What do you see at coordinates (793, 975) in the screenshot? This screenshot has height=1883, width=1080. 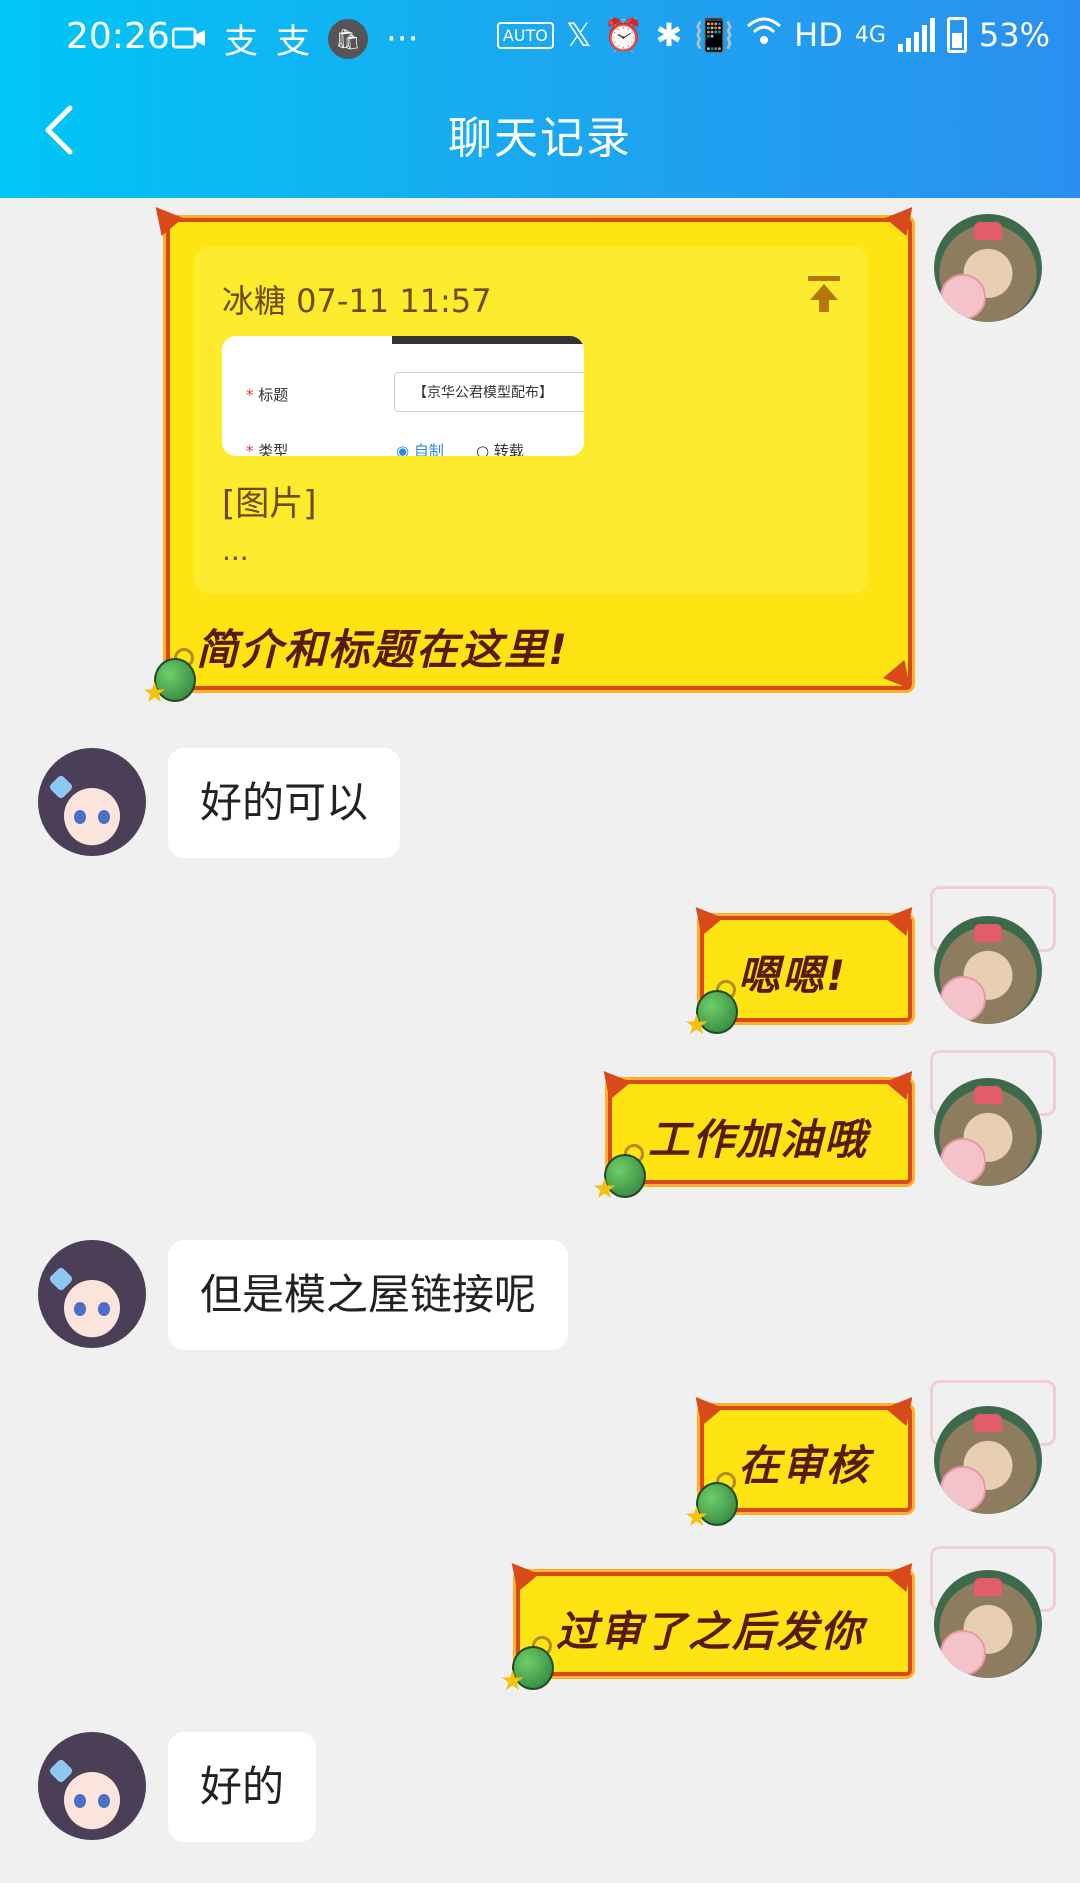 I see `message-text: 嗯嗯!` at bounding box center [793, 975].